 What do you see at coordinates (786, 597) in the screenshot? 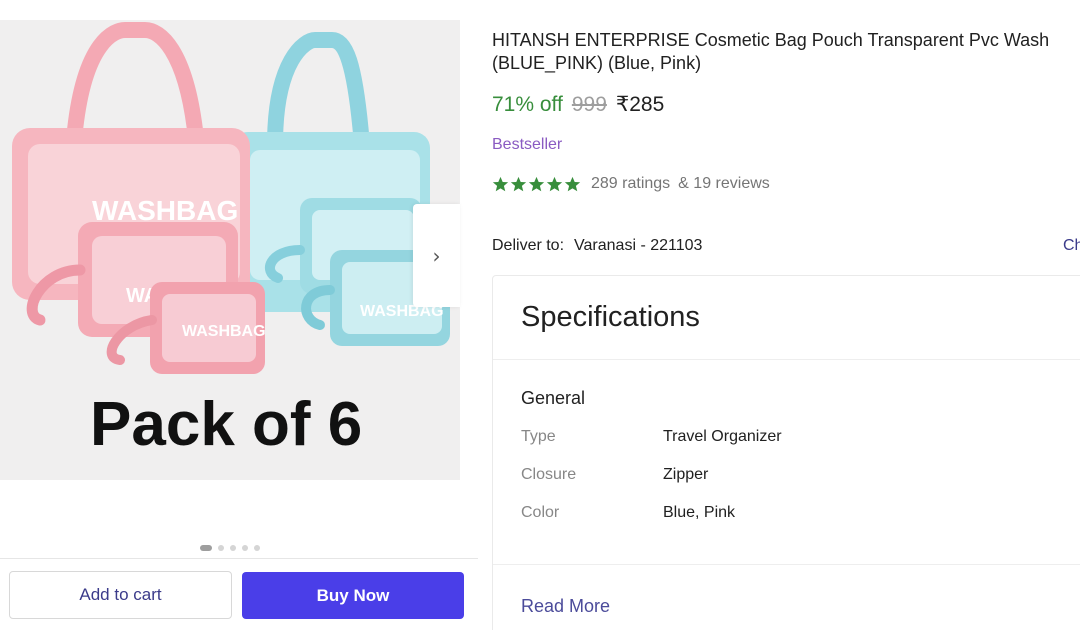
I see `specifications-footer: Read More` at bounding box center [786, 597].